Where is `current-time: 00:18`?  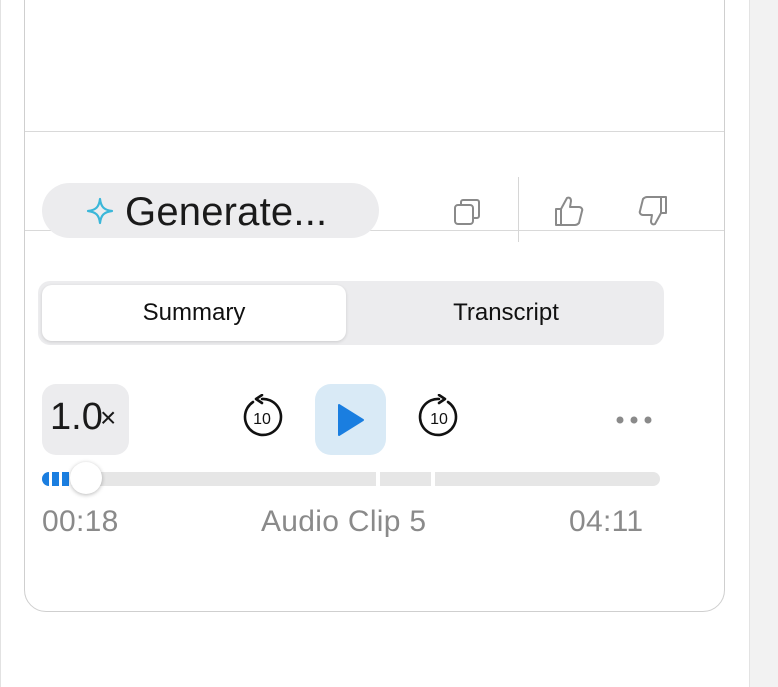
current-time: 00:18 is located at coordinates (80, 521).